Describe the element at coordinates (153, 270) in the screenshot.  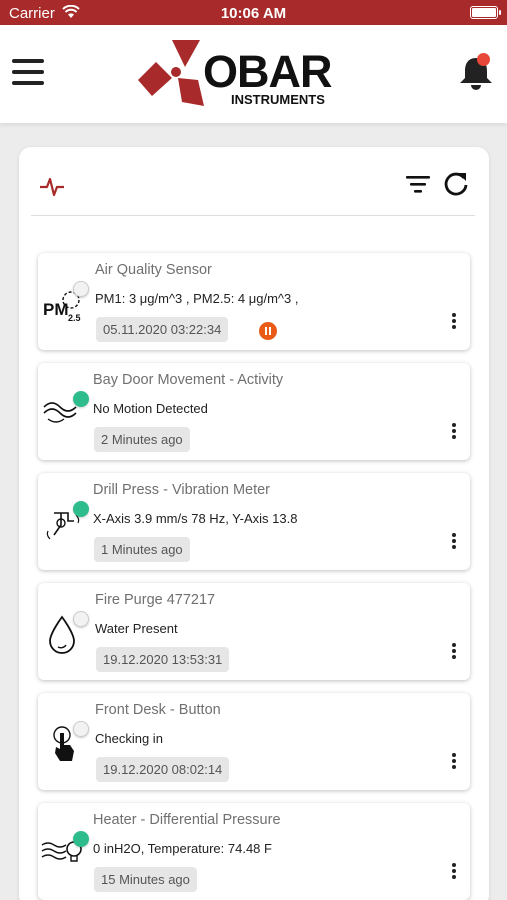
I see `sensor-title: Air Quality Sensor` at that location.